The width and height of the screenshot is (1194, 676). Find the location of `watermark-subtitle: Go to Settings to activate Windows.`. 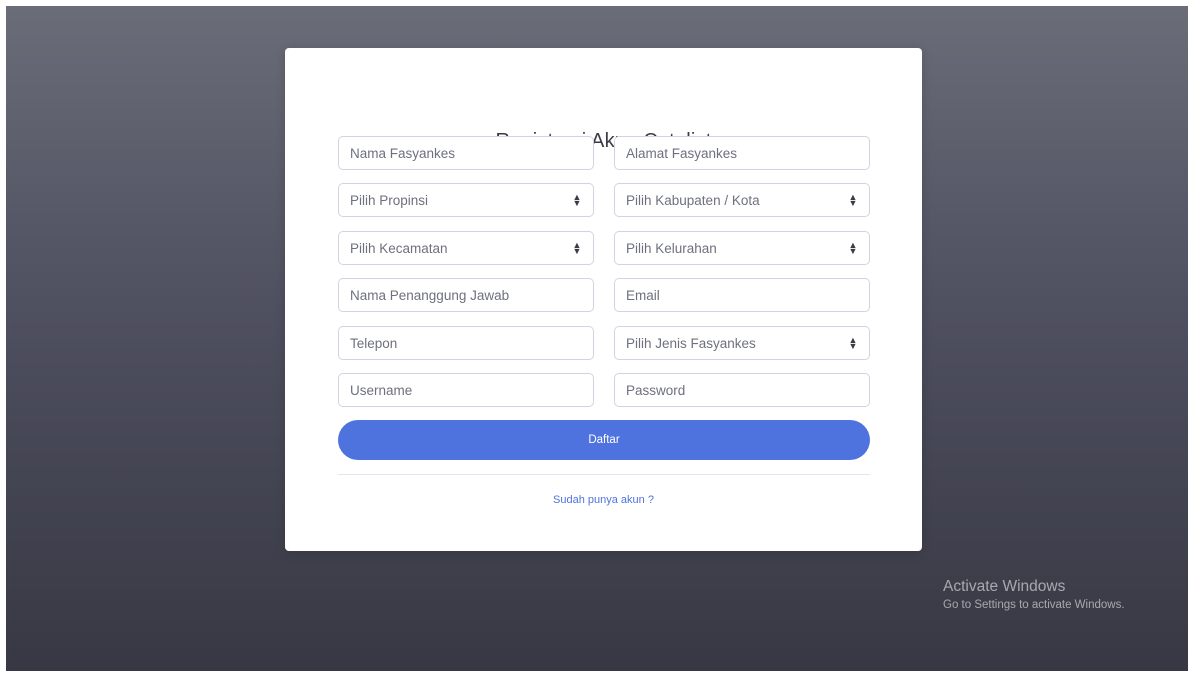

watermark-subtitle: Go to Settings to activate Windows. is located at coordinates (1034, 605).